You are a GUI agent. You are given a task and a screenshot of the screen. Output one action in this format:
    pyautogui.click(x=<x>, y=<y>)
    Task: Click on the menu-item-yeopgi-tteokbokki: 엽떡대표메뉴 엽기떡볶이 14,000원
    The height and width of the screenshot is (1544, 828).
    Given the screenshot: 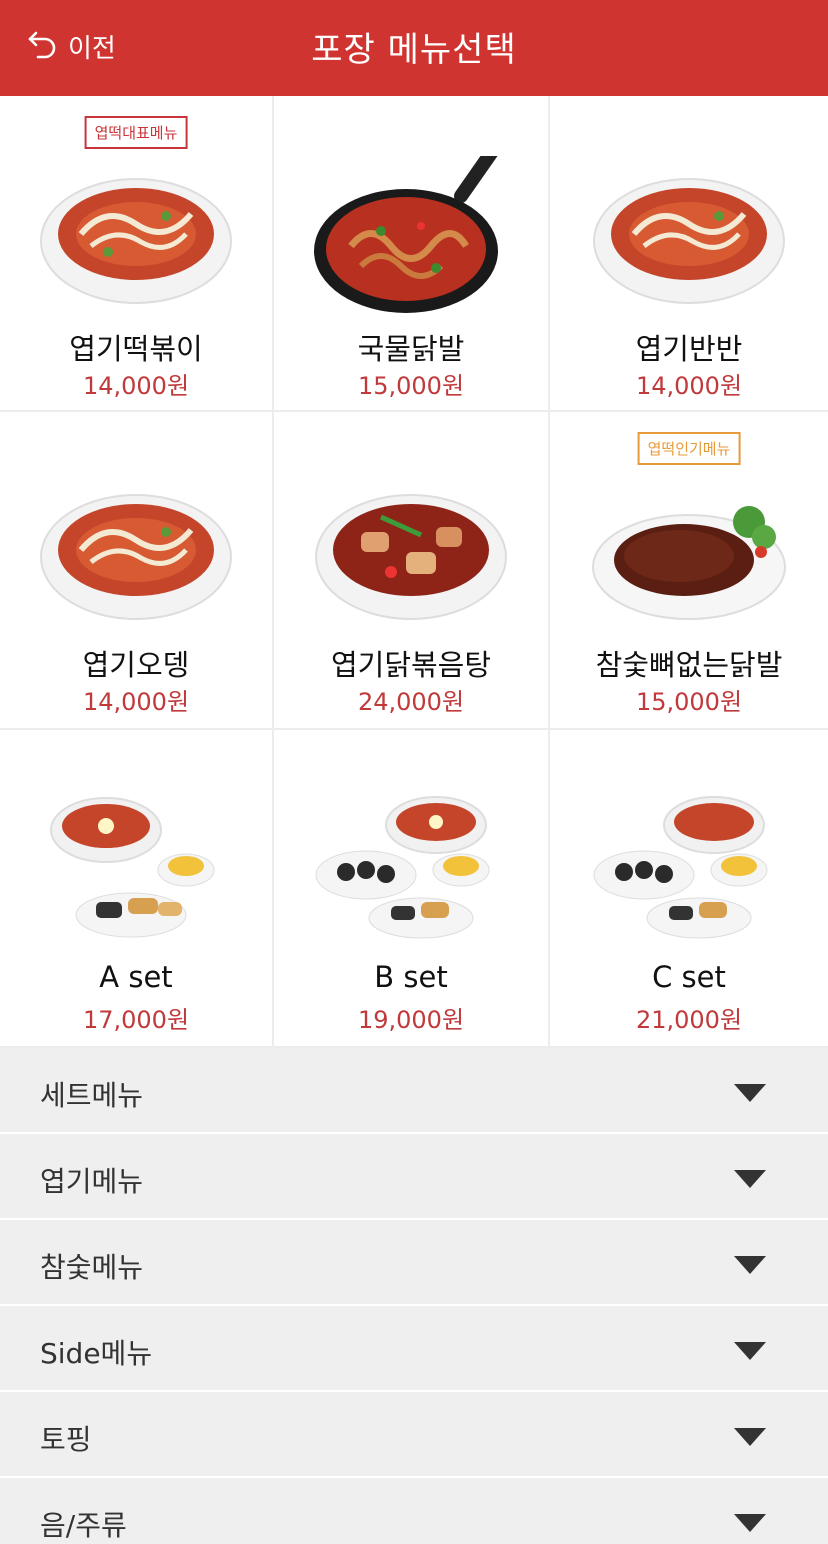 What is the action you would take?
    pyautogui.click(x=137, y=254)
    